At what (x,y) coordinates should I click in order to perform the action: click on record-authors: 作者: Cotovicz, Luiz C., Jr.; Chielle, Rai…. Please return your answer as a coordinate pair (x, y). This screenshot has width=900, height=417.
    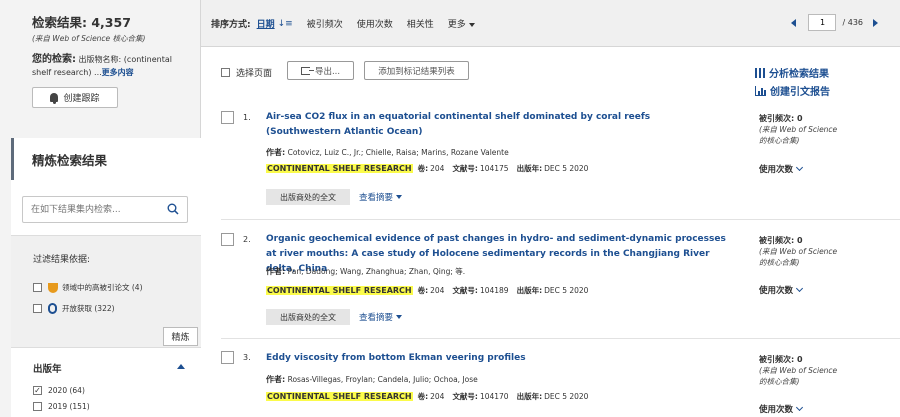
    Looking at the image, I should click on (387, 152).